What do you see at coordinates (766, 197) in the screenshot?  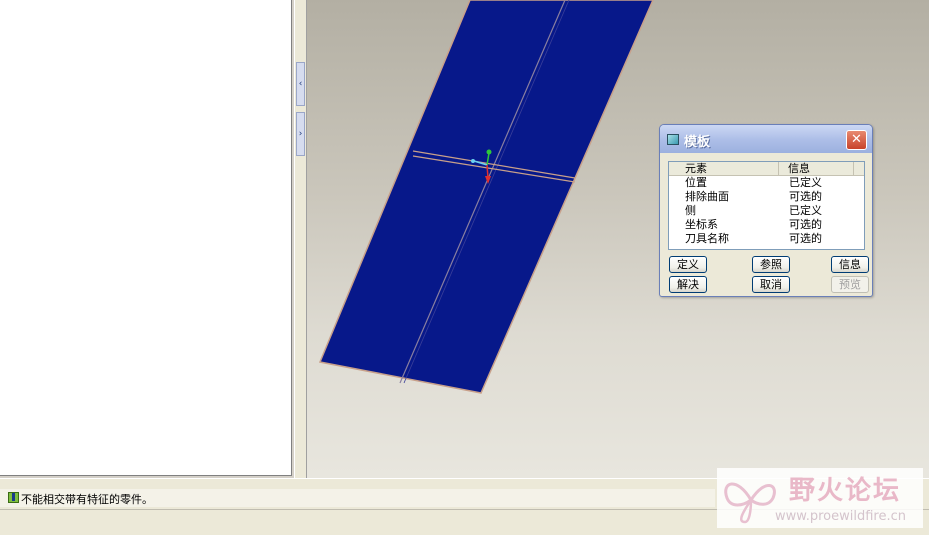 I see `list-row: 排除曲面 可选的` at bounding box center [766, 197].